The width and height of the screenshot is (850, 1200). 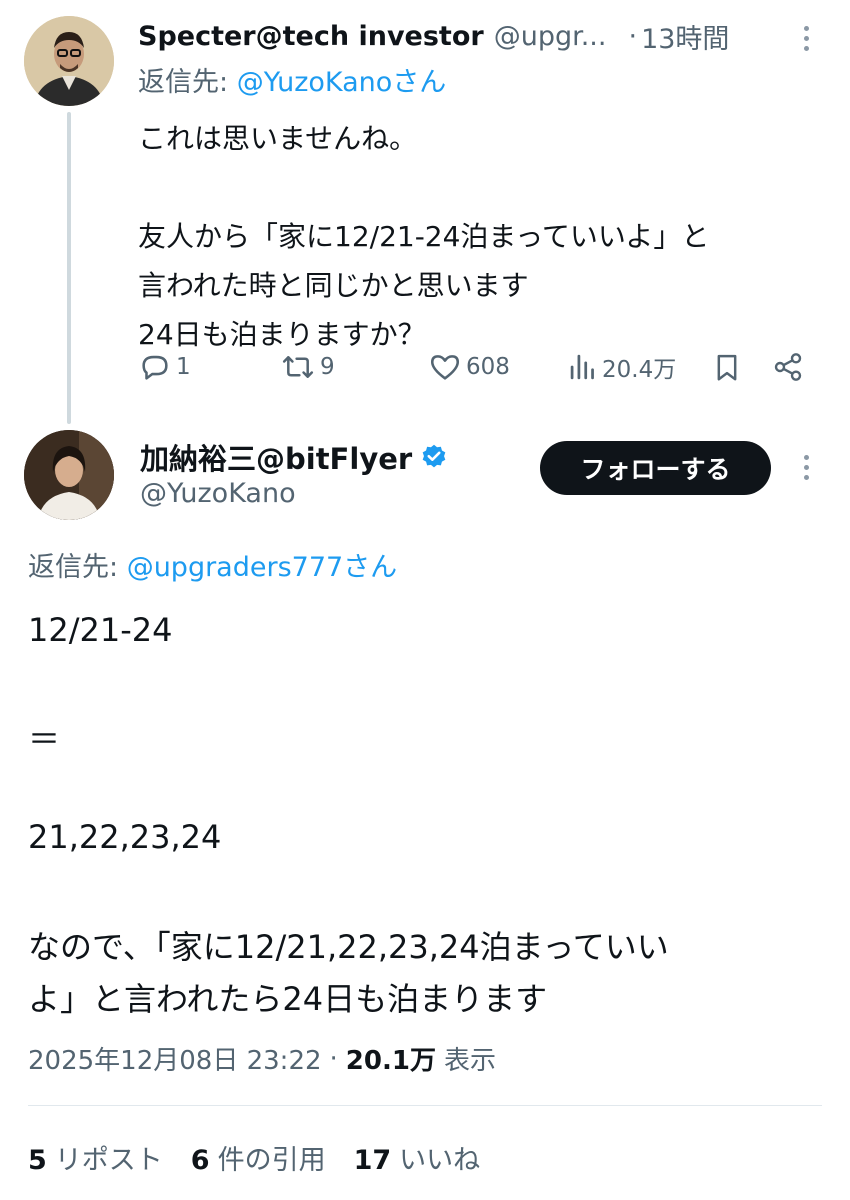 What do you see at coordinates (478, 187) in the screenshot?
I see `tweet-text-line` at bounding box center [478, 187].